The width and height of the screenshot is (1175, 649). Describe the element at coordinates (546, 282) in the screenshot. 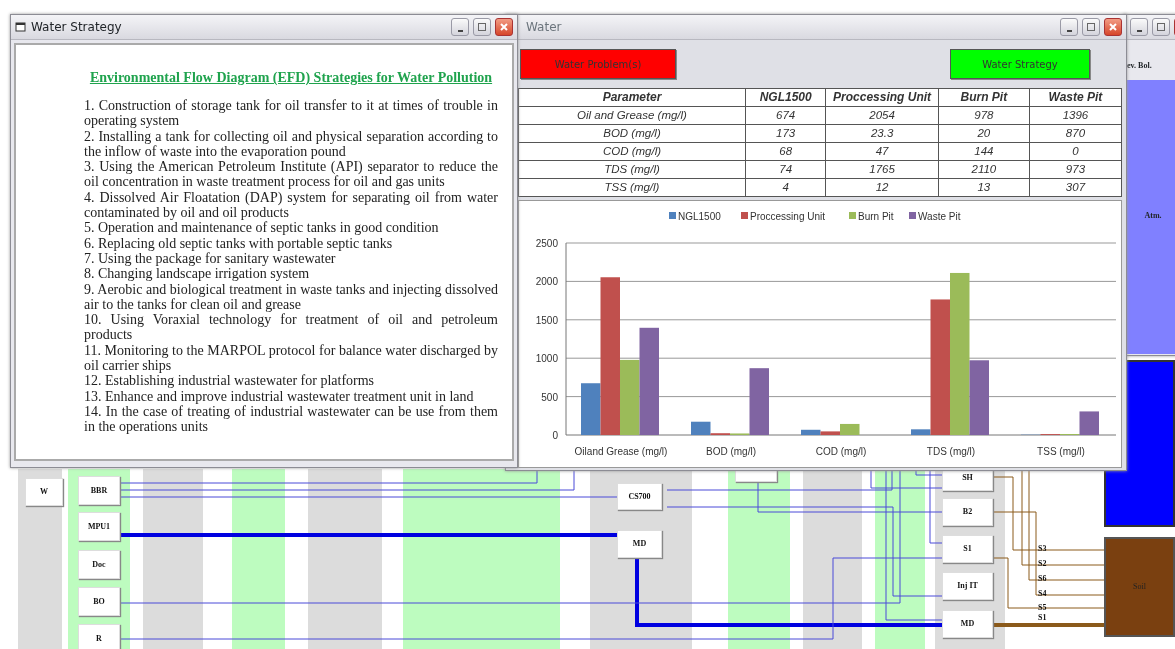

I see `axis-tick-label: 2000` at that location.